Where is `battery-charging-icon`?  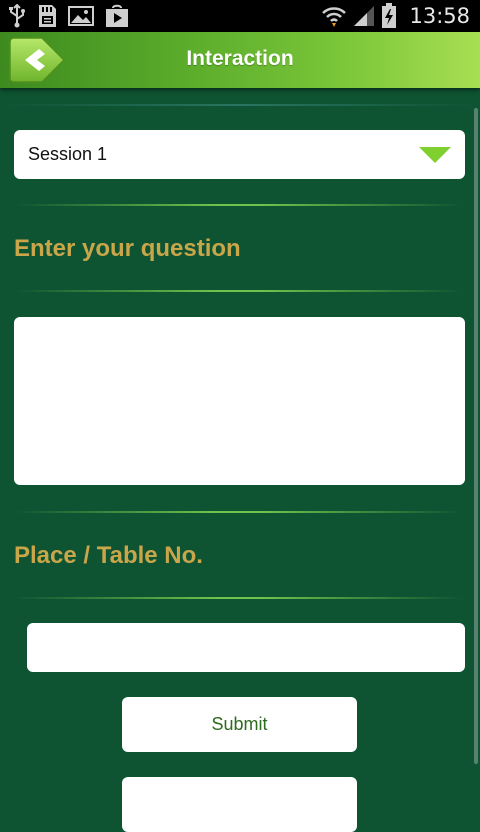 battery-charging-icon is located at coordinates (389, 15).